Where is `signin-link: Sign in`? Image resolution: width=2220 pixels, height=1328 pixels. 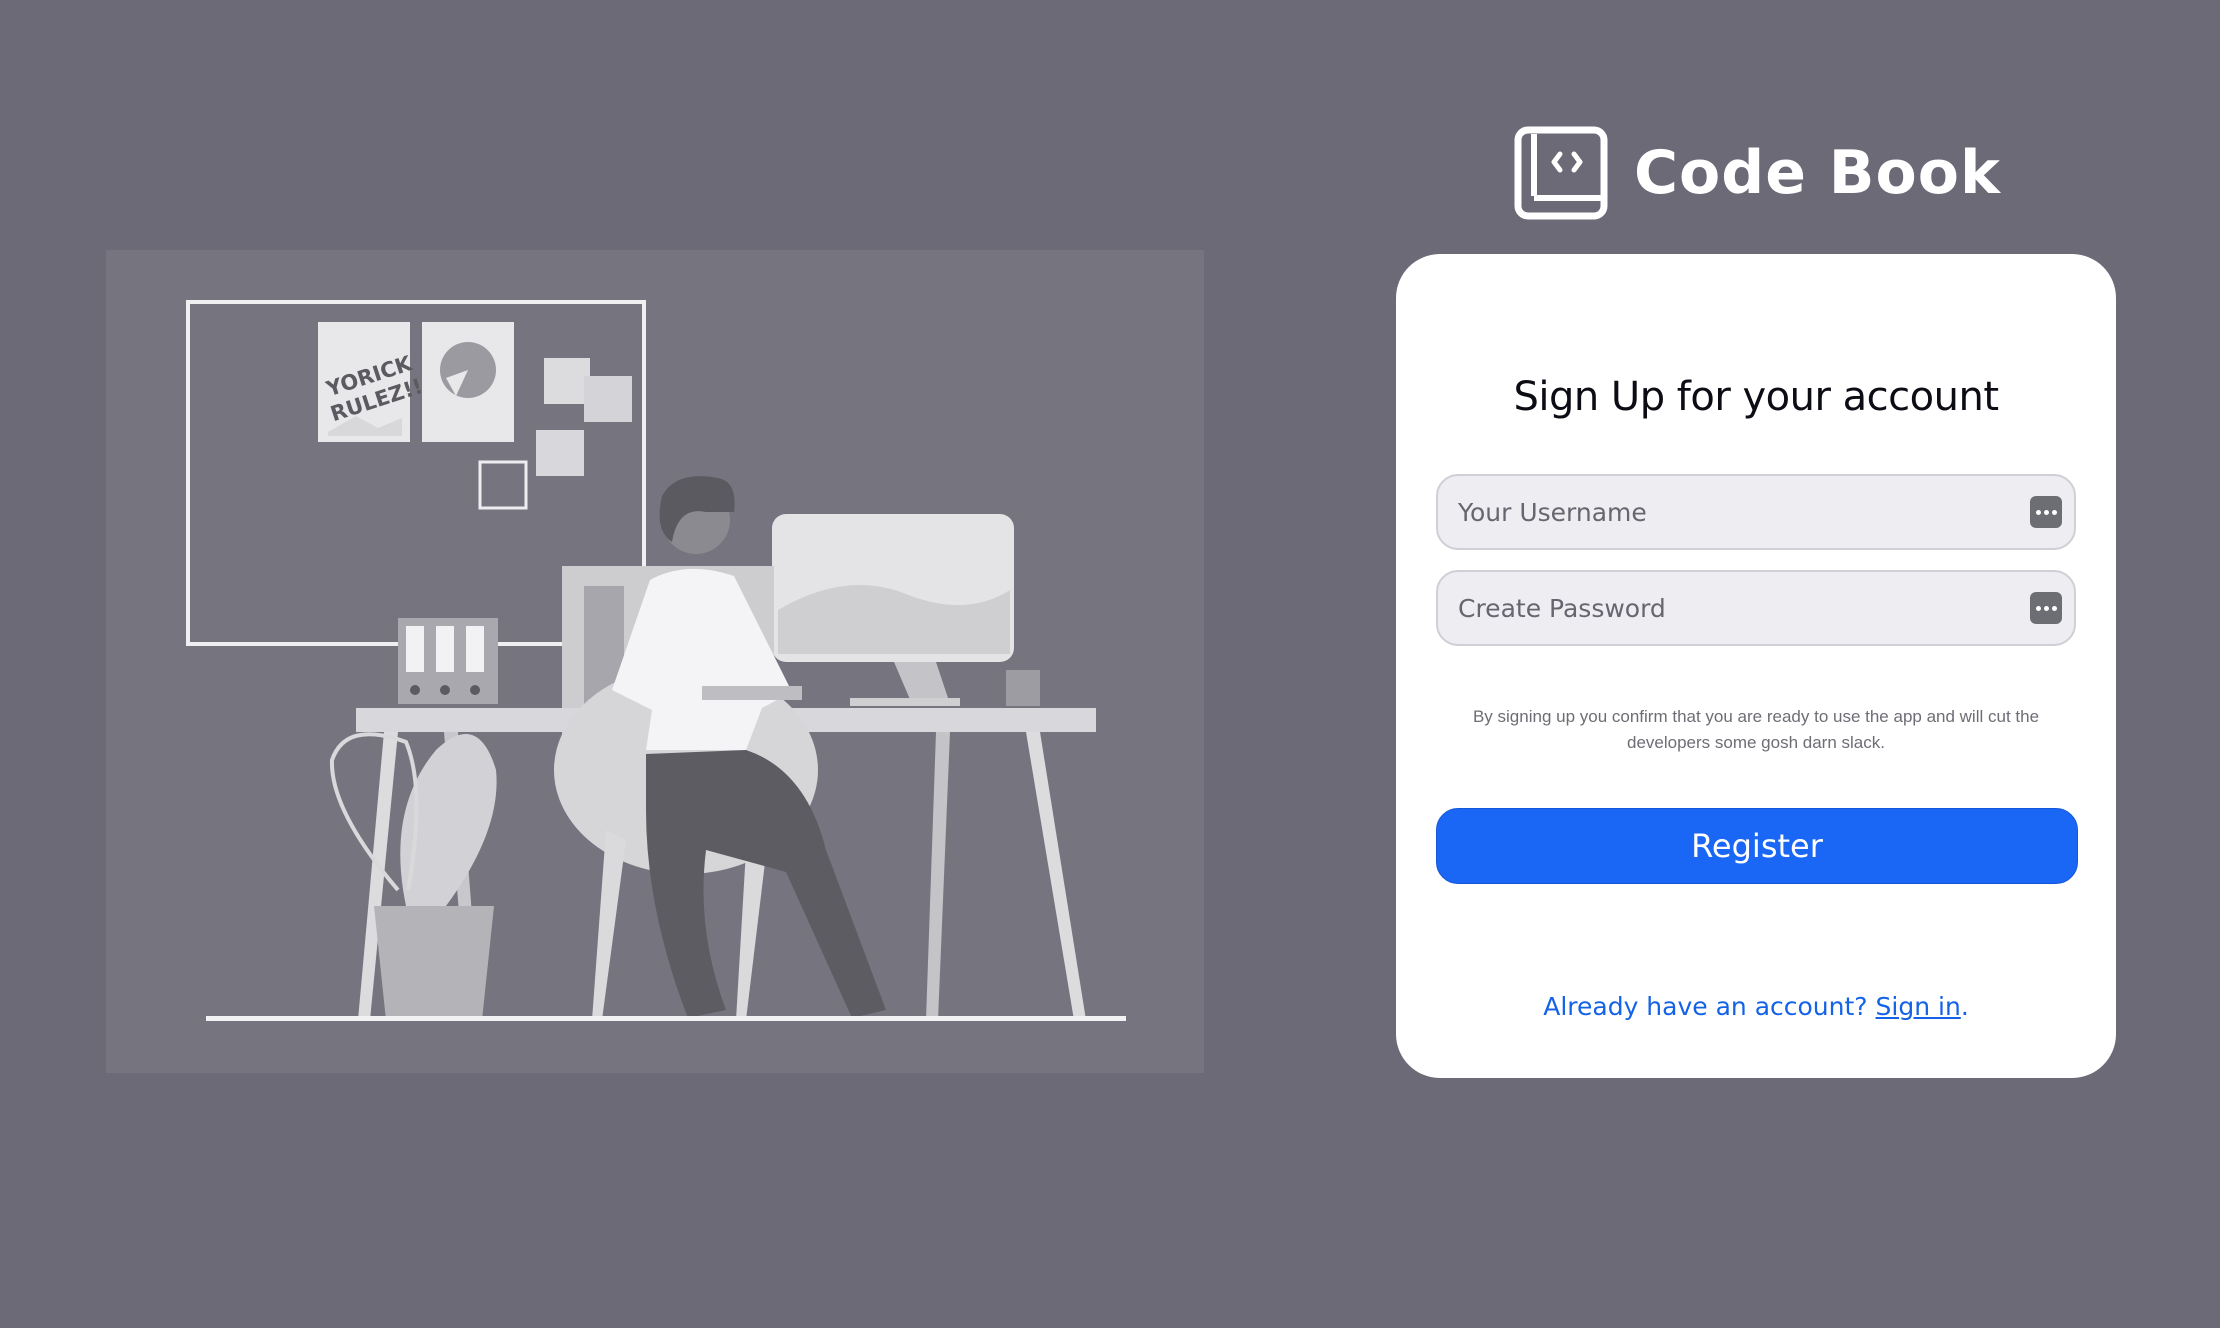 signin-link: Sign in is located at coordinates (1918, 1006).